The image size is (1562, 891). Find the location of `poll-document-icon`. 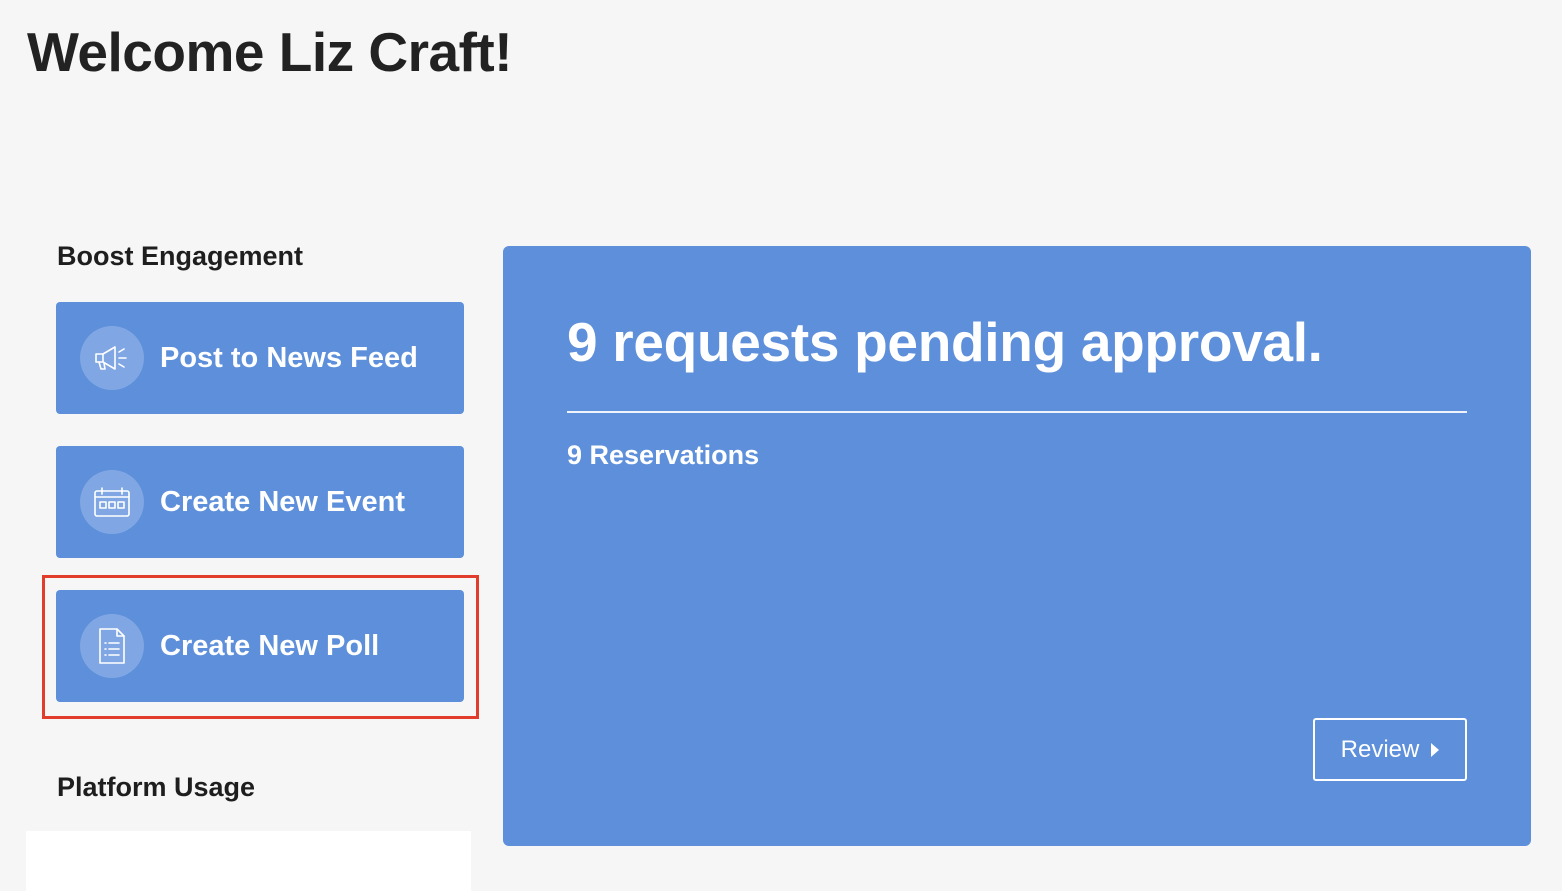

poll-document-icon is located at coordinates (112, 646).